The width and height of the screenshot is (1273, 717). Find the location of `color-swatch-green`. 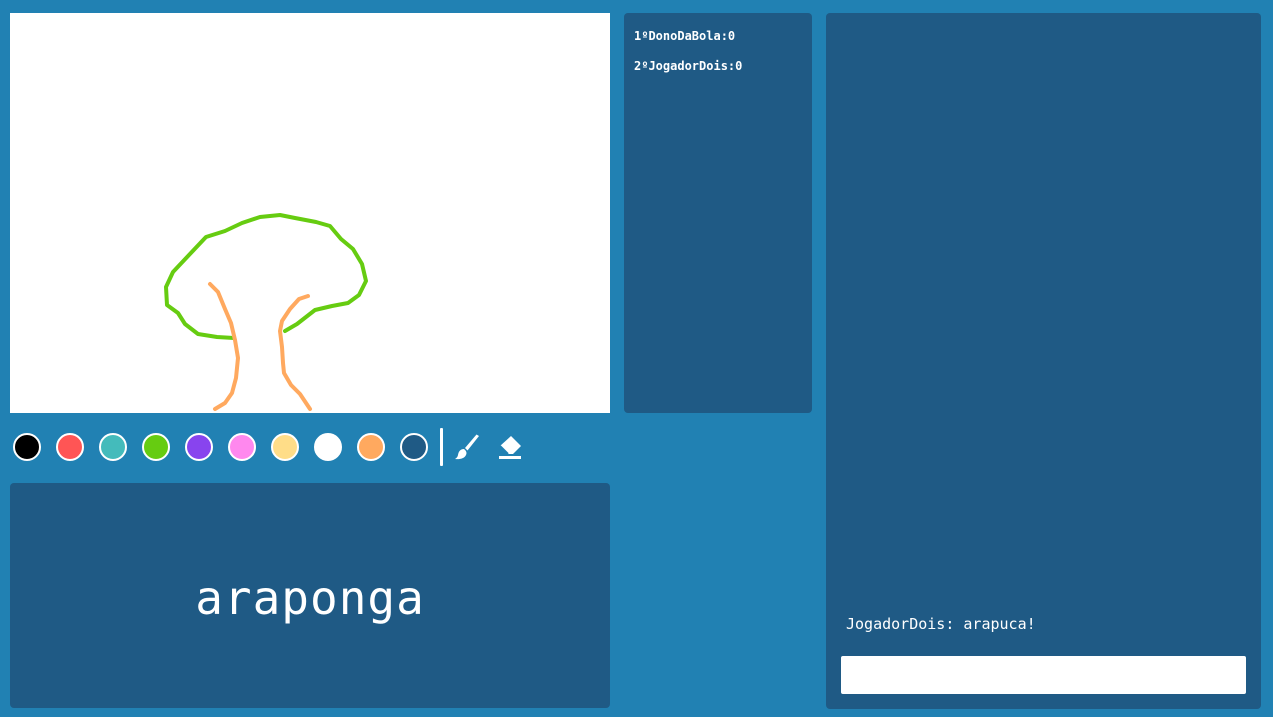

color-swatch-green is located at coordinates (156, 447).